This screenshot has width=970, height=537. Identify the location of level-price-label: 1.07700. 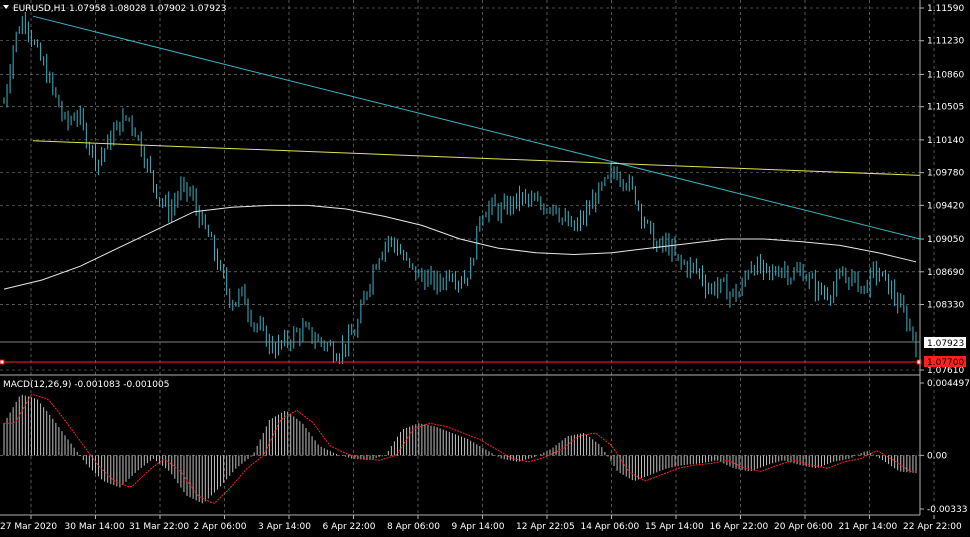
(945, 362).